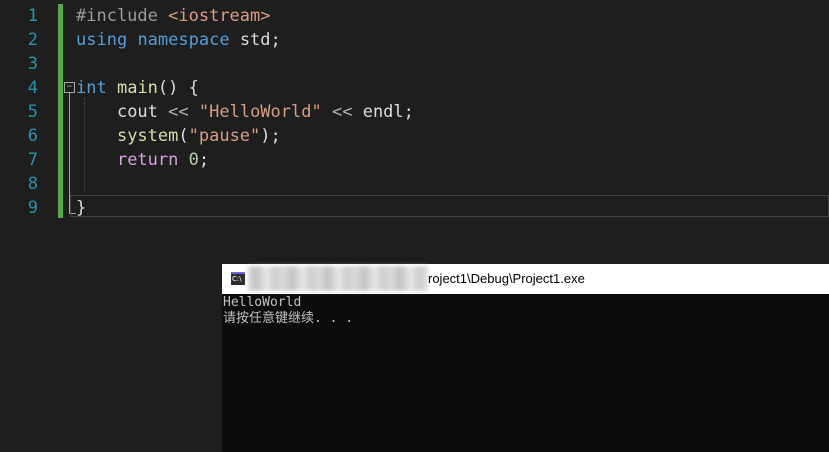  Describe the element at coordinates (260, 112) in the screenshot. I see `string-literal: "HelloWorld"` at that location.